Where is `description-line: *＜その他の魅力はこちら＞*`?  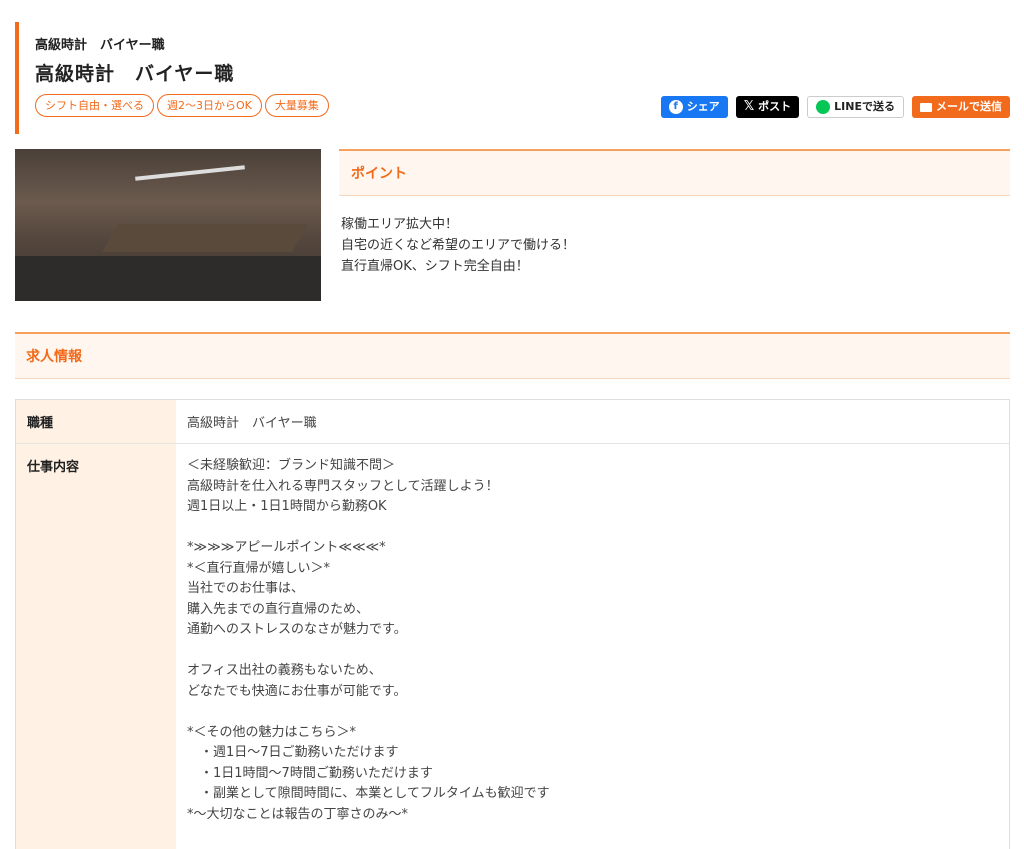
description-line: *＜その他の魅力はこちら＞* is located at coordinates (272, 732).